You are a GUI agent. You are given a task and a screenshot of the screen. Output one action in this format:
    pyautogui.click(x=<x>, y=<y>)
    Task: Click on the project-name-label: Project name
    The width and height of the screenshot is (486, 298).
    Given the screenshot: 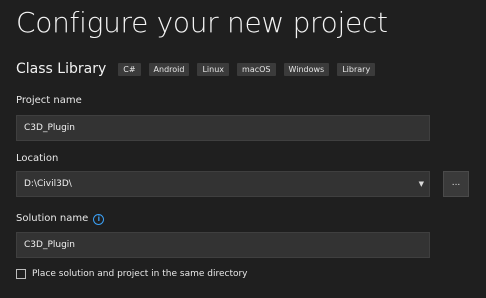 What is the action you would take?
    pyautogui.click(x=49, y=100)
    